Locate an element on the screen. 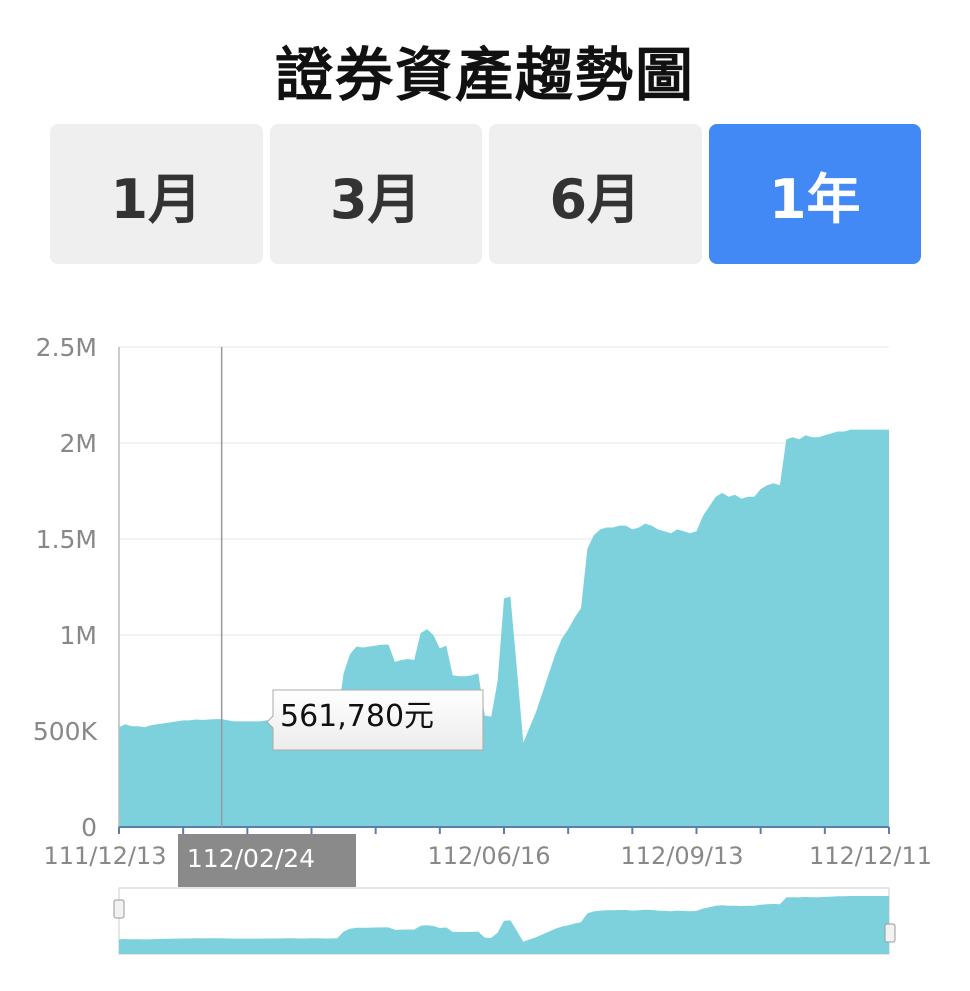 The image size is (970, 991). y-tick-label: 0 is located at coordinates (89, 827).